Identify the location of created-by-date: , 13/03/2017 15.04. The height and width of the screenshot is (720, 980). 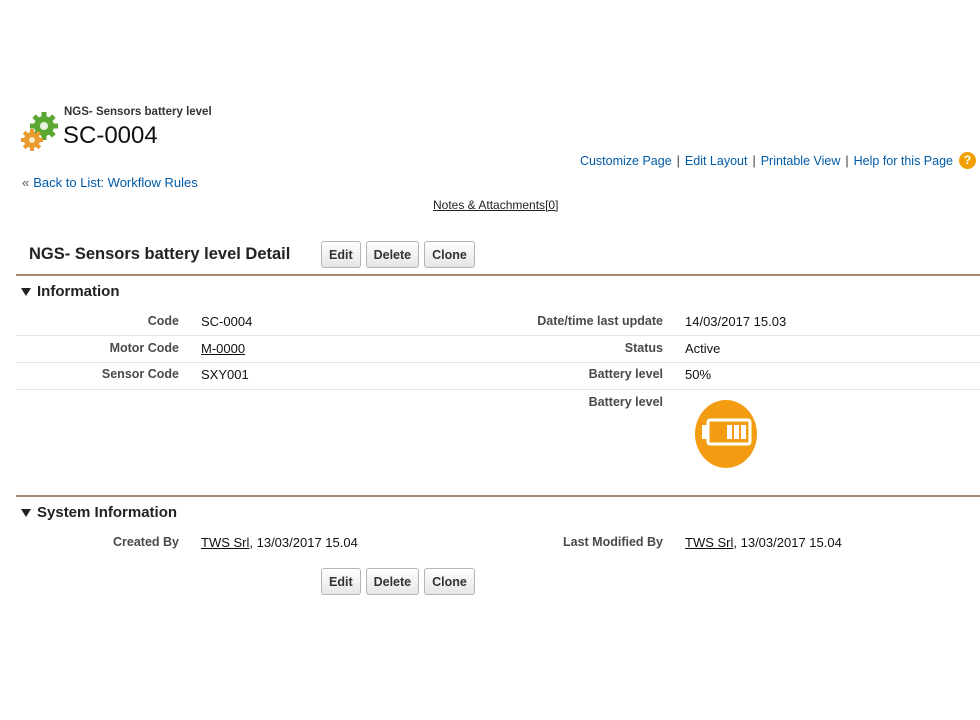
(303, 542).